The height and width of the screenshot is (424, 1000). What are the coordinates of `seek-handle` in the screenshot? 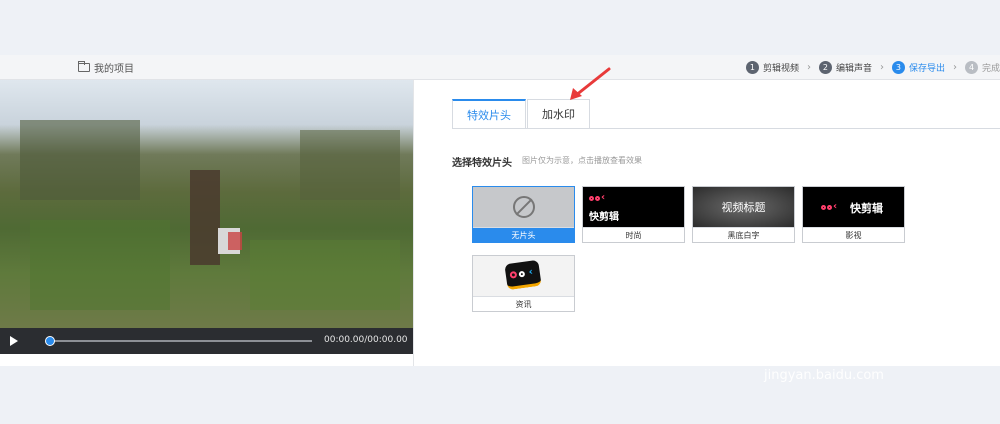 It's located at (50, 341).